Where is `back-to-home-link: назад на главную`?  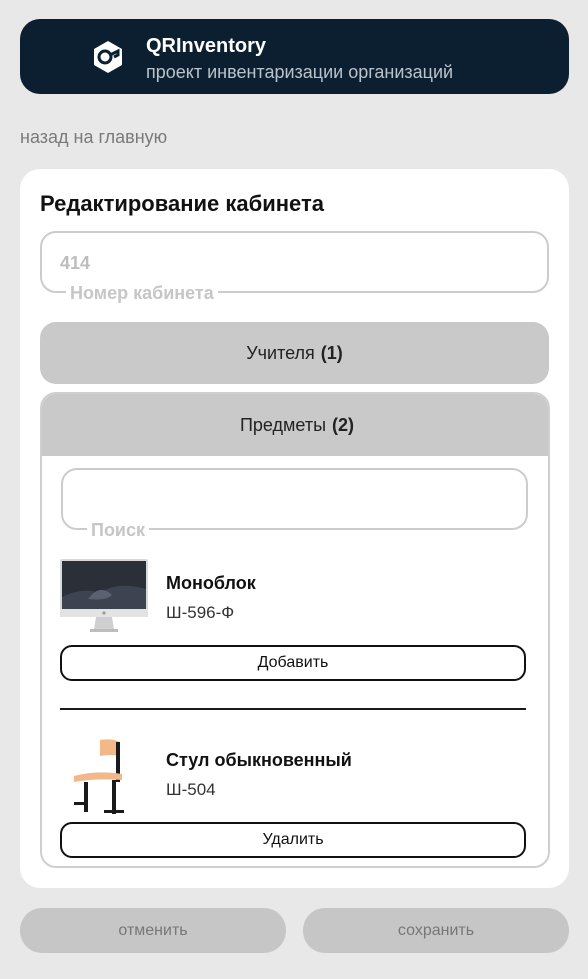 back-to-home-link: назад на главную is located at coordinates (93, 137).